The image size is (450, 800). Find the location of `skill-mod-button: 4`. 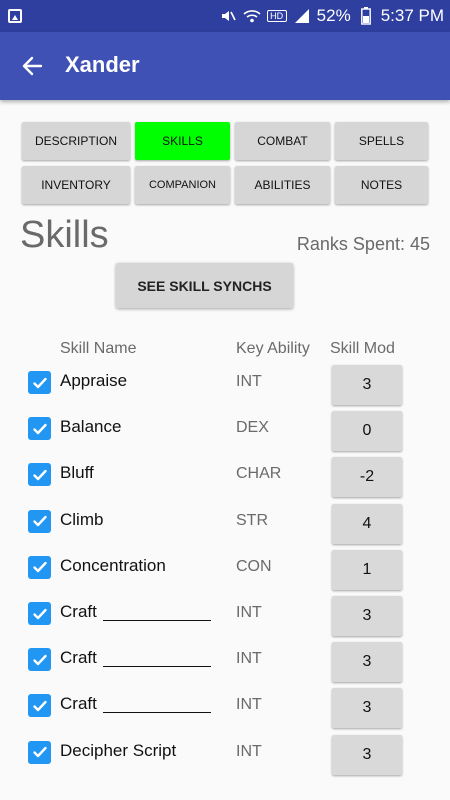

skill-mod-button: 4 is located at coordinates (367, 523).